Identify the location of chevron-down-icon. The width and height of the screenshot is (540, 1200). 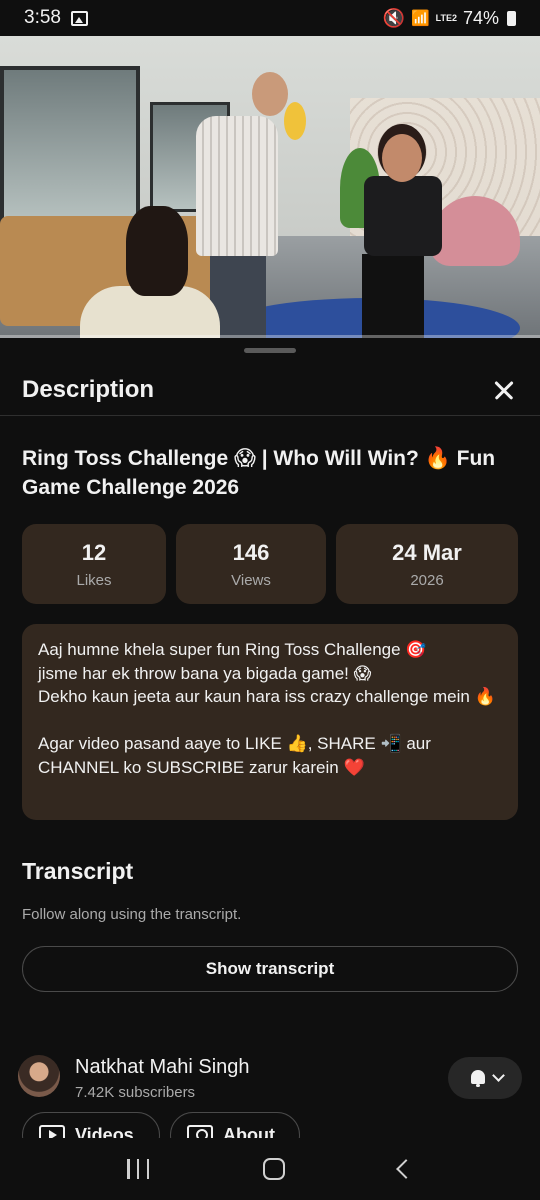
(498, 1075).